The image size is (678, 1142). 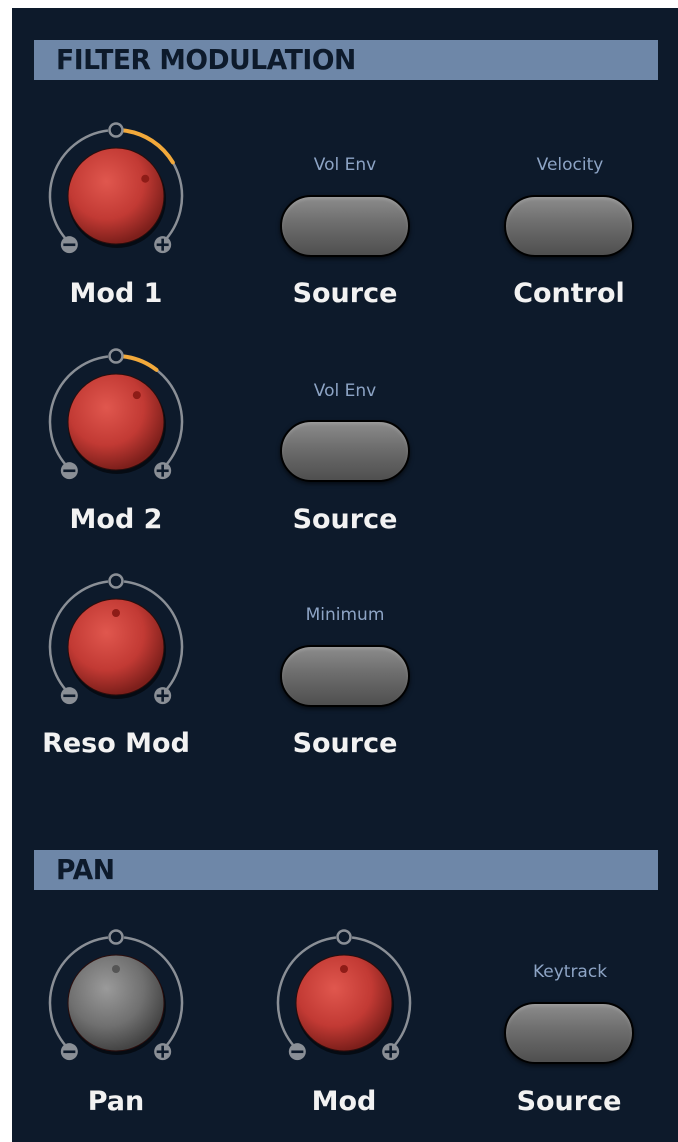 I want to click on mod2-knob, so click(x=116, y=422).